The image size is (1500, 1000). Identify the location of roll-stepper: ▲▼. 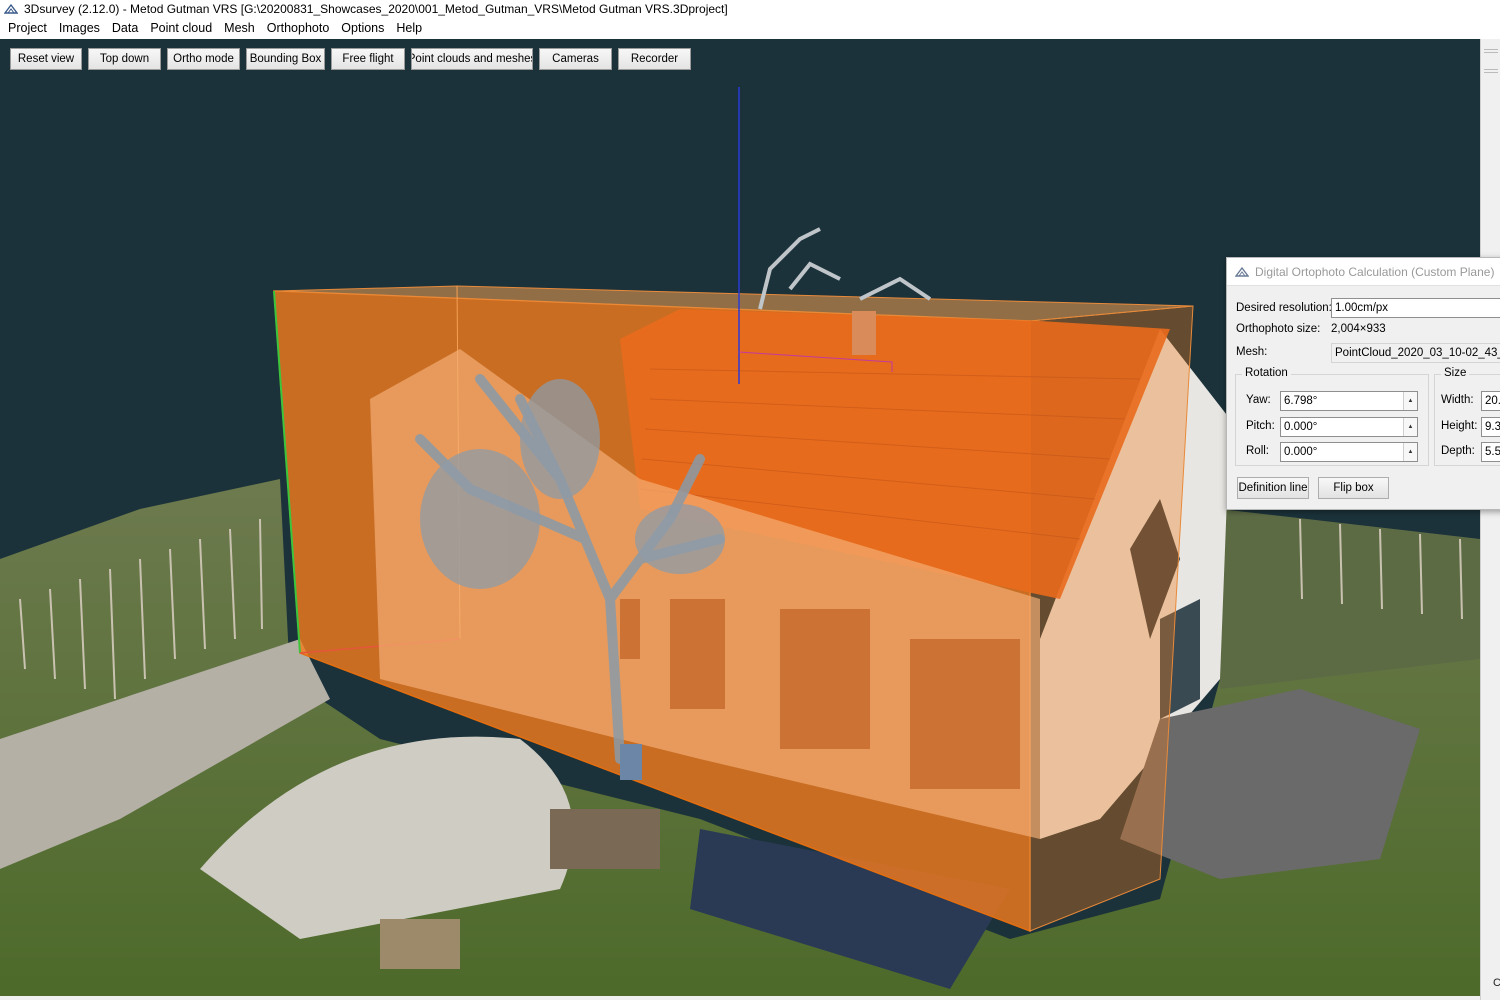
(1410, 452).